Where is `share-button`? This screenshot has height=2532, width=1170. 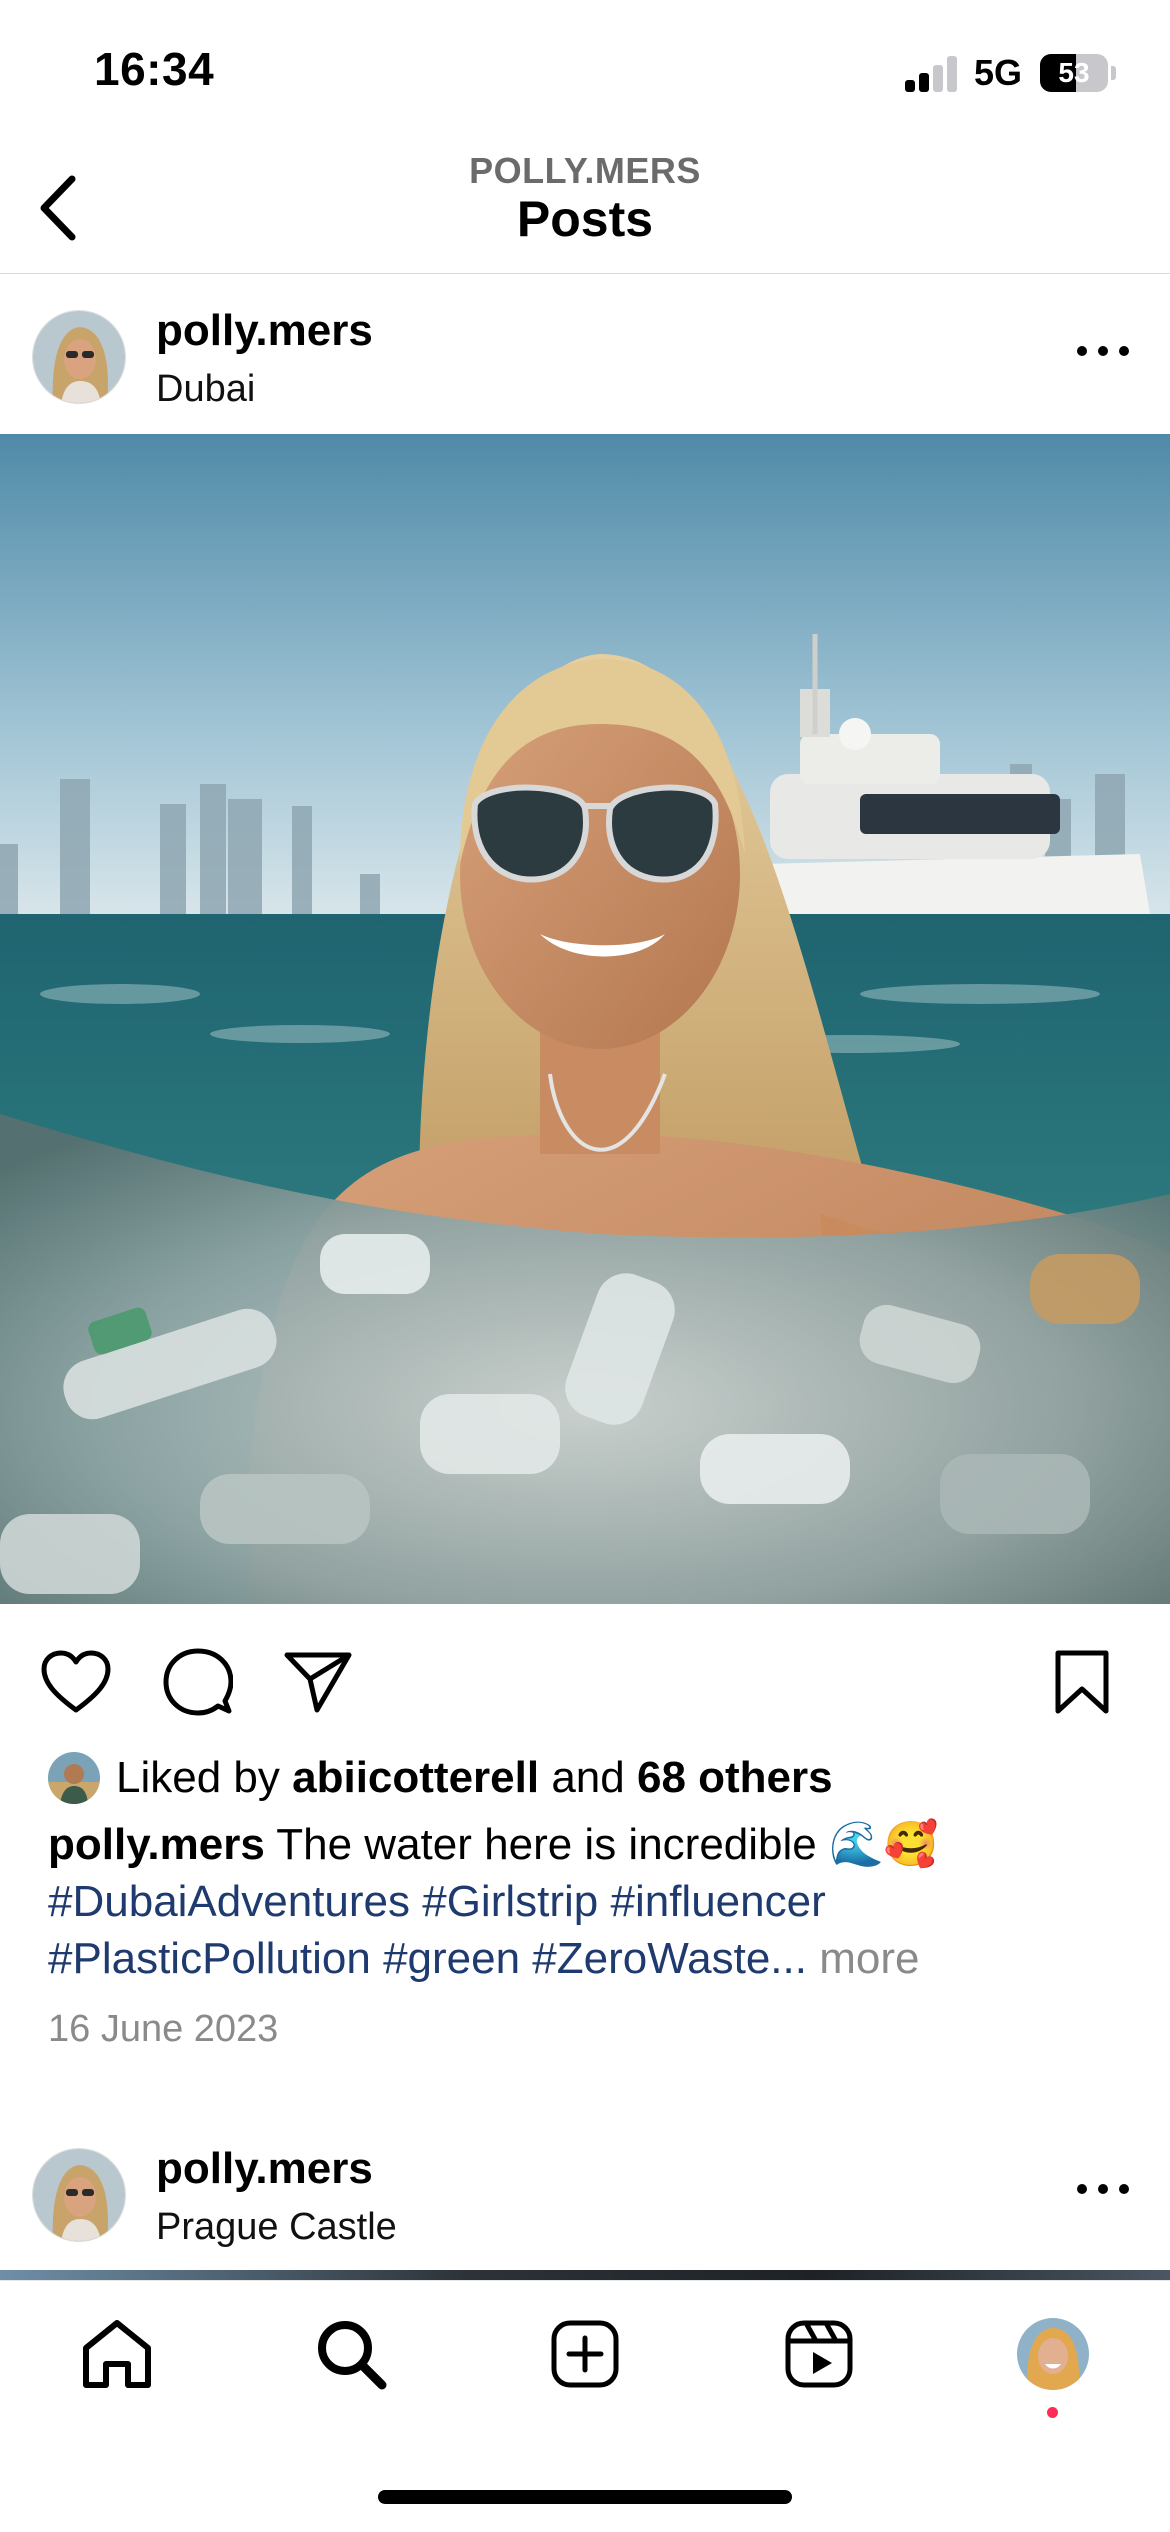
share-button is located at coordinates (318, 1682).